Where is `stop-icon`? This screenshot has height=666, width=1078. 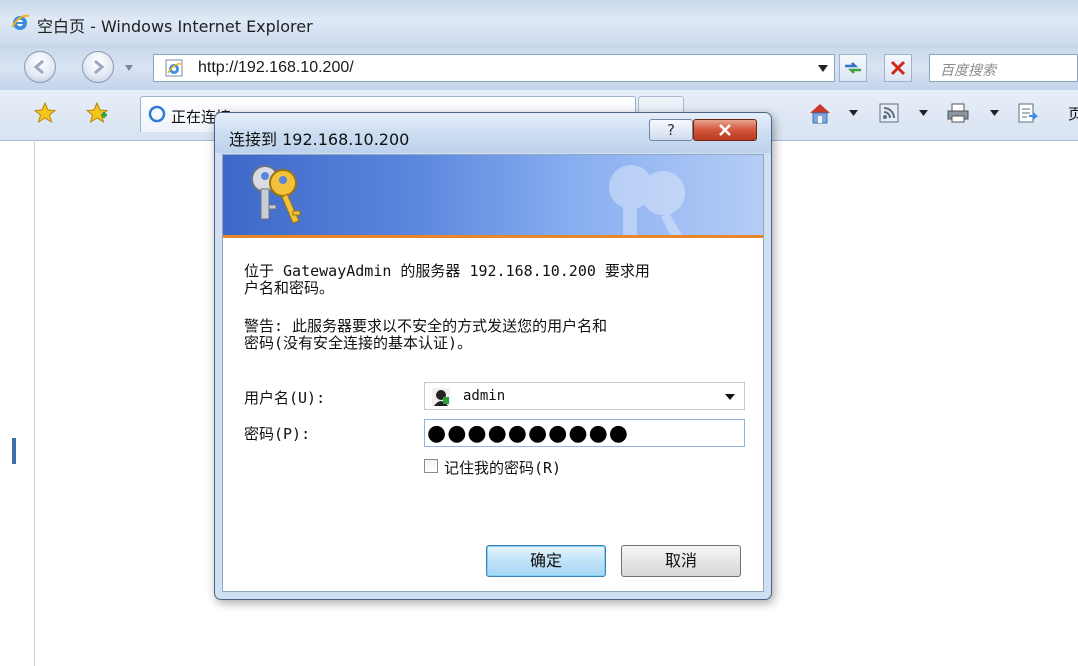 stop-icon is located at coordinates (898, 68).